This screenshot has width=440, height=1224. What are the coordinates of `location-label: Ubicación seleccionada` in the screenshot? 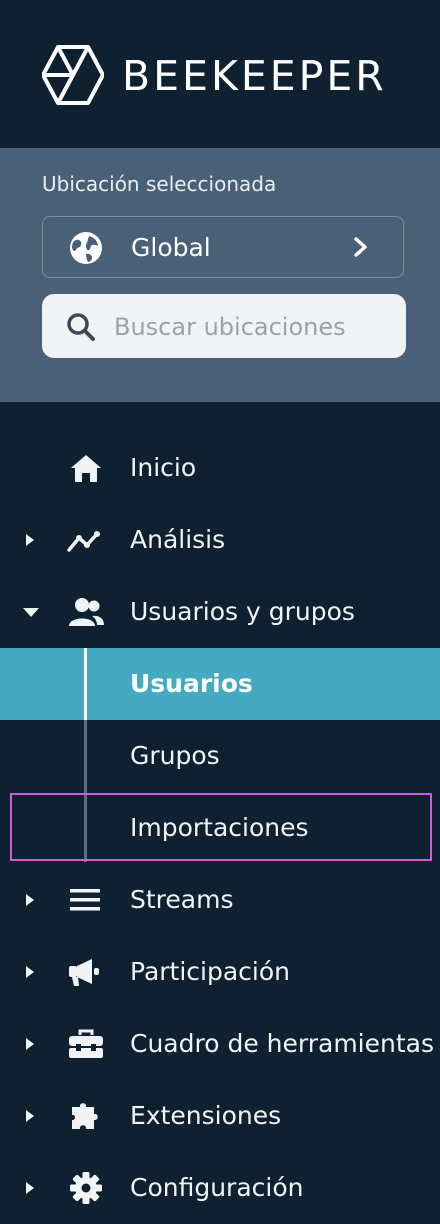 It's located at (159, 184).